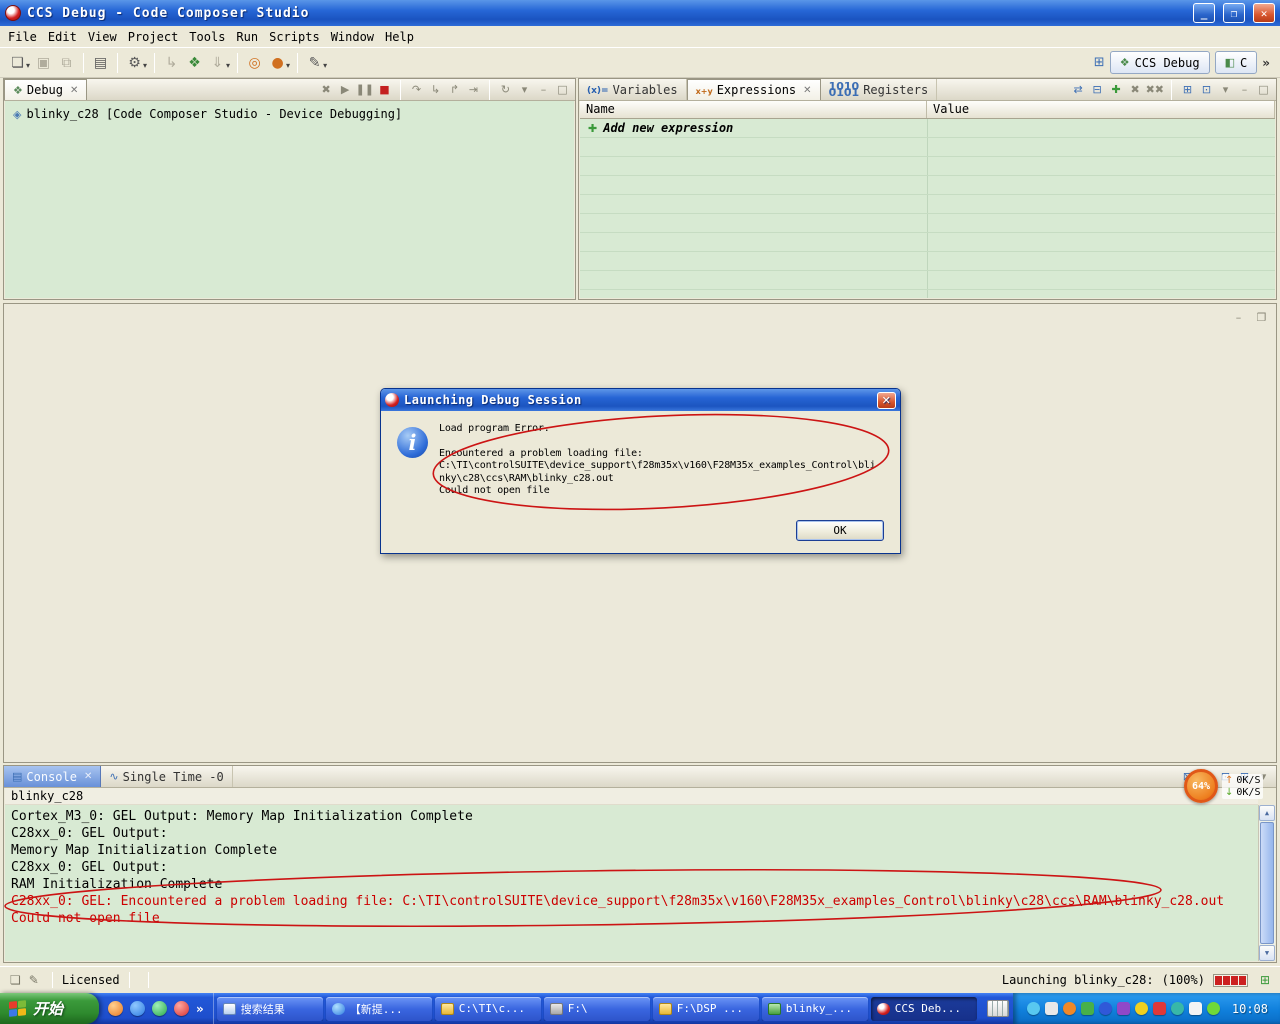 The image size is (1280, 1024). Describe the element at coordinates (1265, 980) in the screenshot. I see `progress-view-icon: ⊞` at that location.